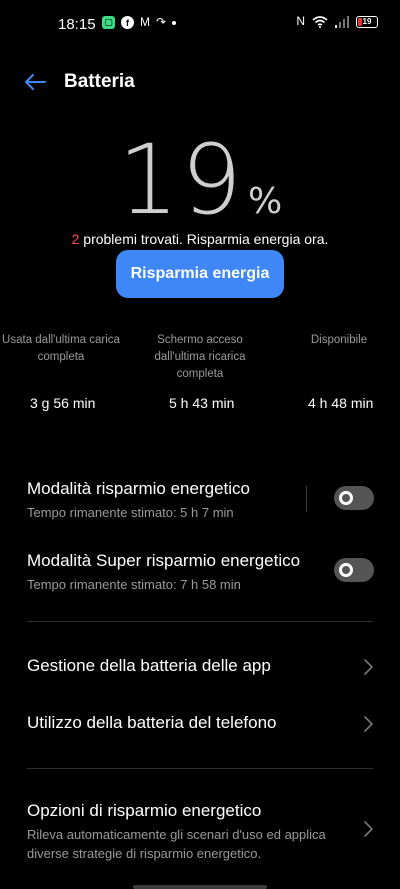 The width and height of the screenshot is (400, 889). I want to click on power-saving-subtitle: Tempo rimanente stimato: 5 h 7 min, so click(130, 512).